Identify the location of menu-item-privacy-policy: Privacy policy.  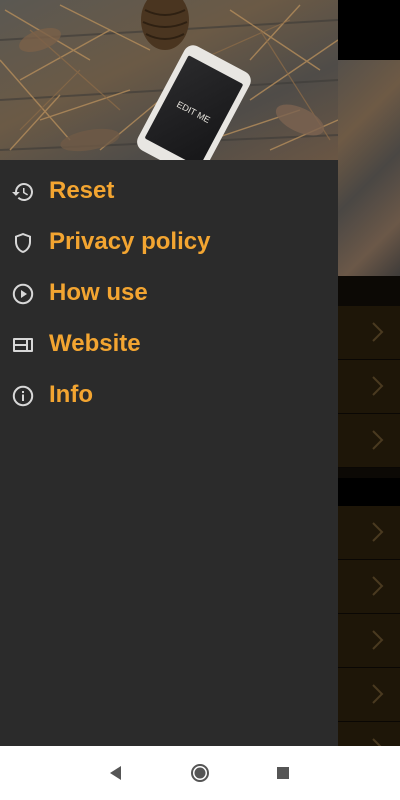
(169, 242).